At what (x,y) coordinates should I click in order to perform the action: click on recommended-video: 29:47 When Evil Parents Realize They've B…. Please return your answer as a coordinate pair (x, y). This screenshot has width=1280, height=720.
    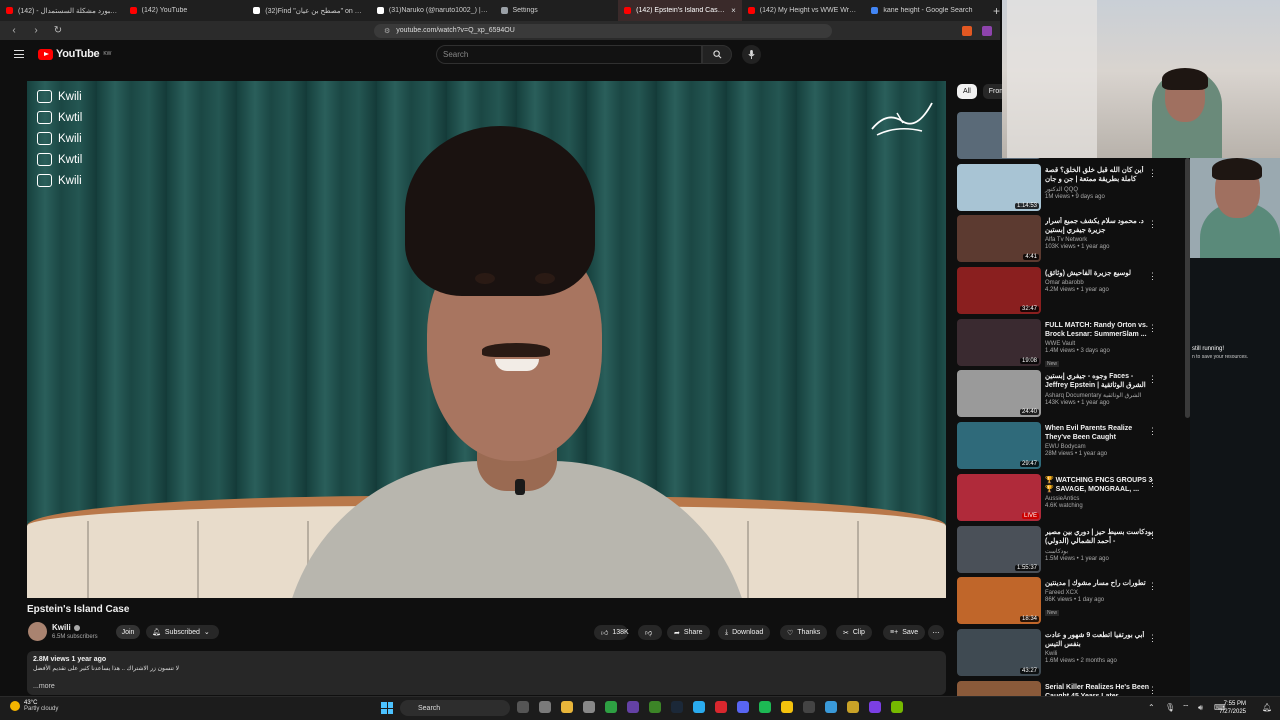
    Looking at the image, I should click on (1071, 448).